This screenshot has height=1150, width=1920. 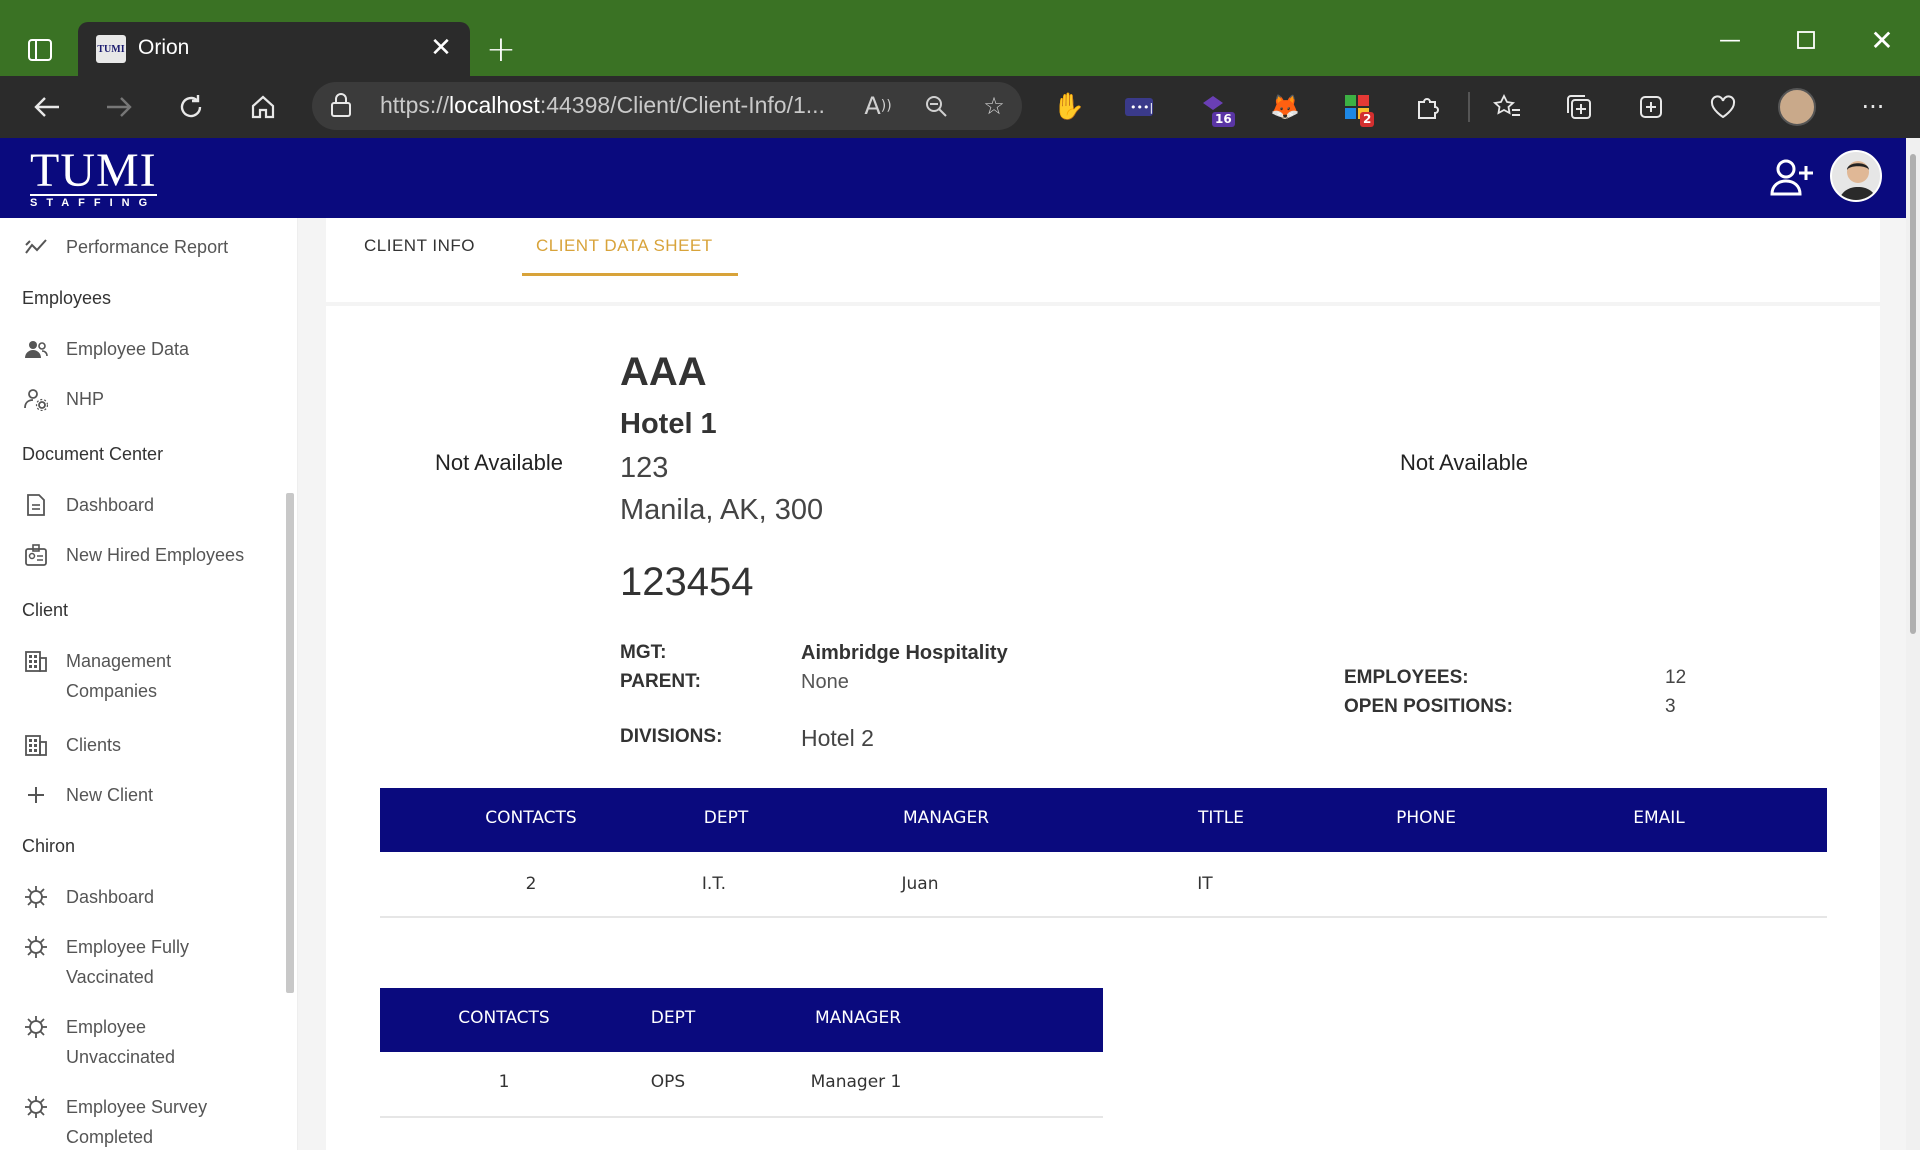 What do you see at coordinates (118, 676) in the screenshot?
I see `sidebar-item-label: Management Companies` at bounding box center [118, 676].